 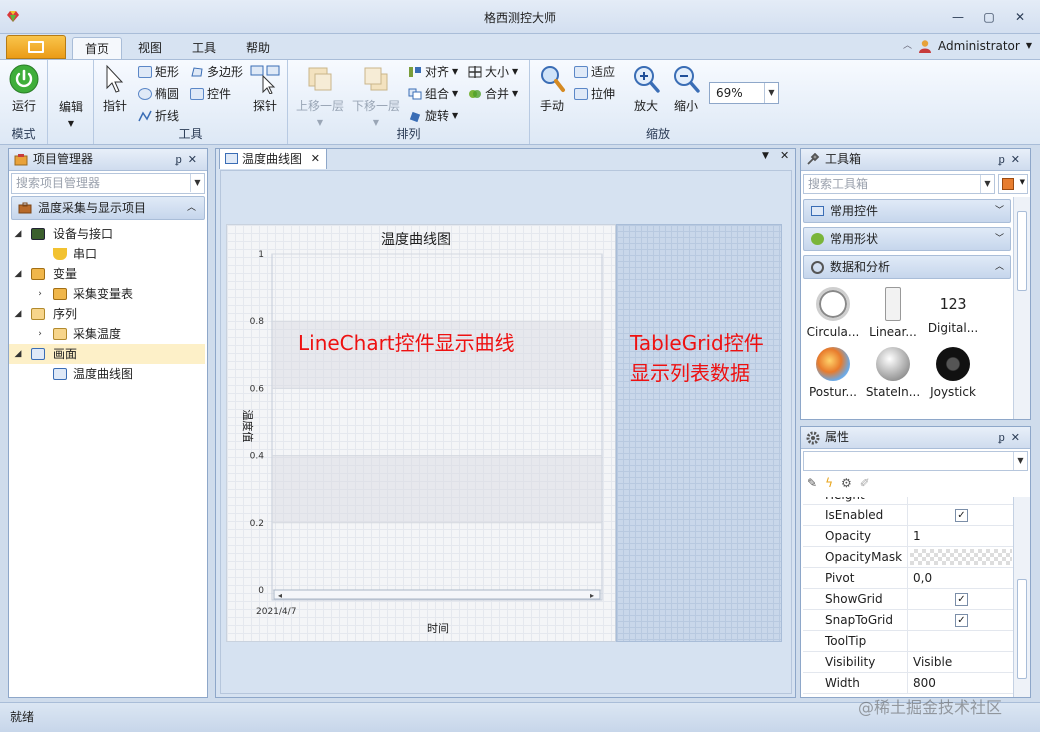 I want to click on table-grid-control, so click(x=699, y=433).